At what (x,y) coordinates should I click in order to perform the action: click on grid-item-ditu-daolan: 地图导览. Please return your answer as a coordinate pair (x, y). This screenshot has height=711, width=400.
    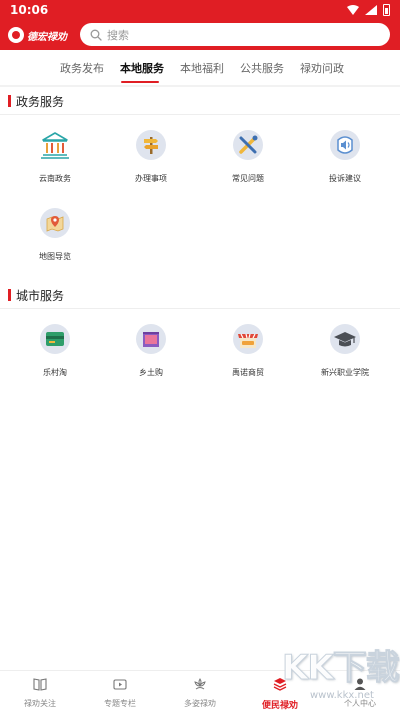
    Looking at the image, I should click on (55, 243).